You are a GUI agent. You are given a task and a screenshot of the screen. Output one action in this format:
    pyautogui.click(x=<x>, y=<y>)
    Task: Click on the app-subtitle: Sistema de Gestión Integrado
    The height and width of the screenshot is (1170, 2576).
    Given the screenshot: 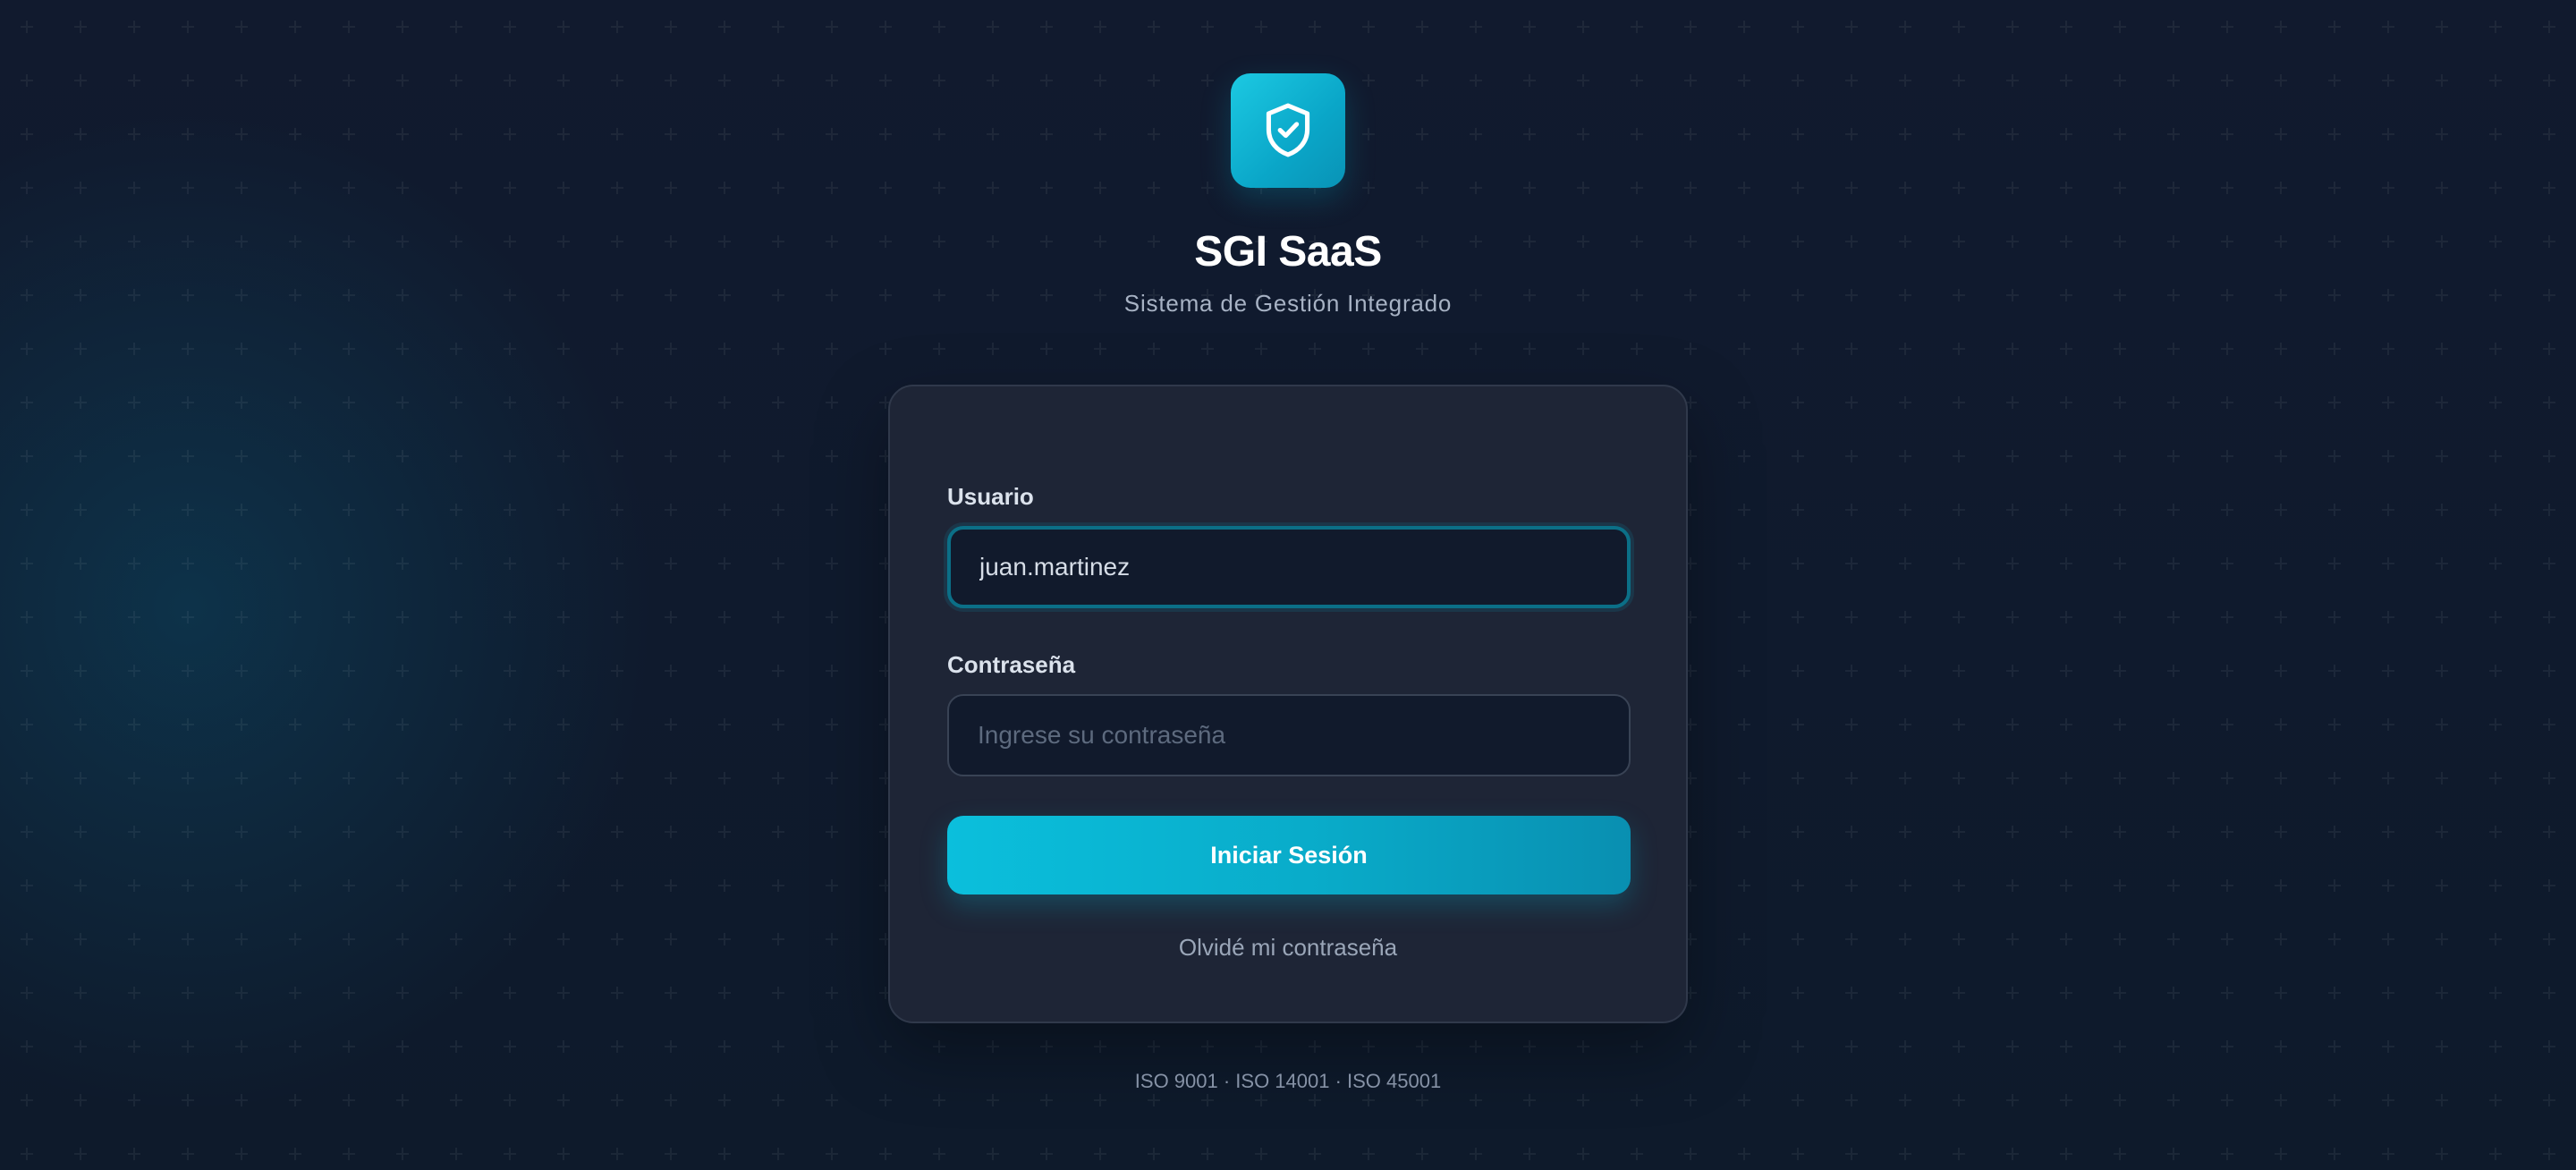 What is the action you would take?
    pyautogui.click(x=1288, y=303)
    